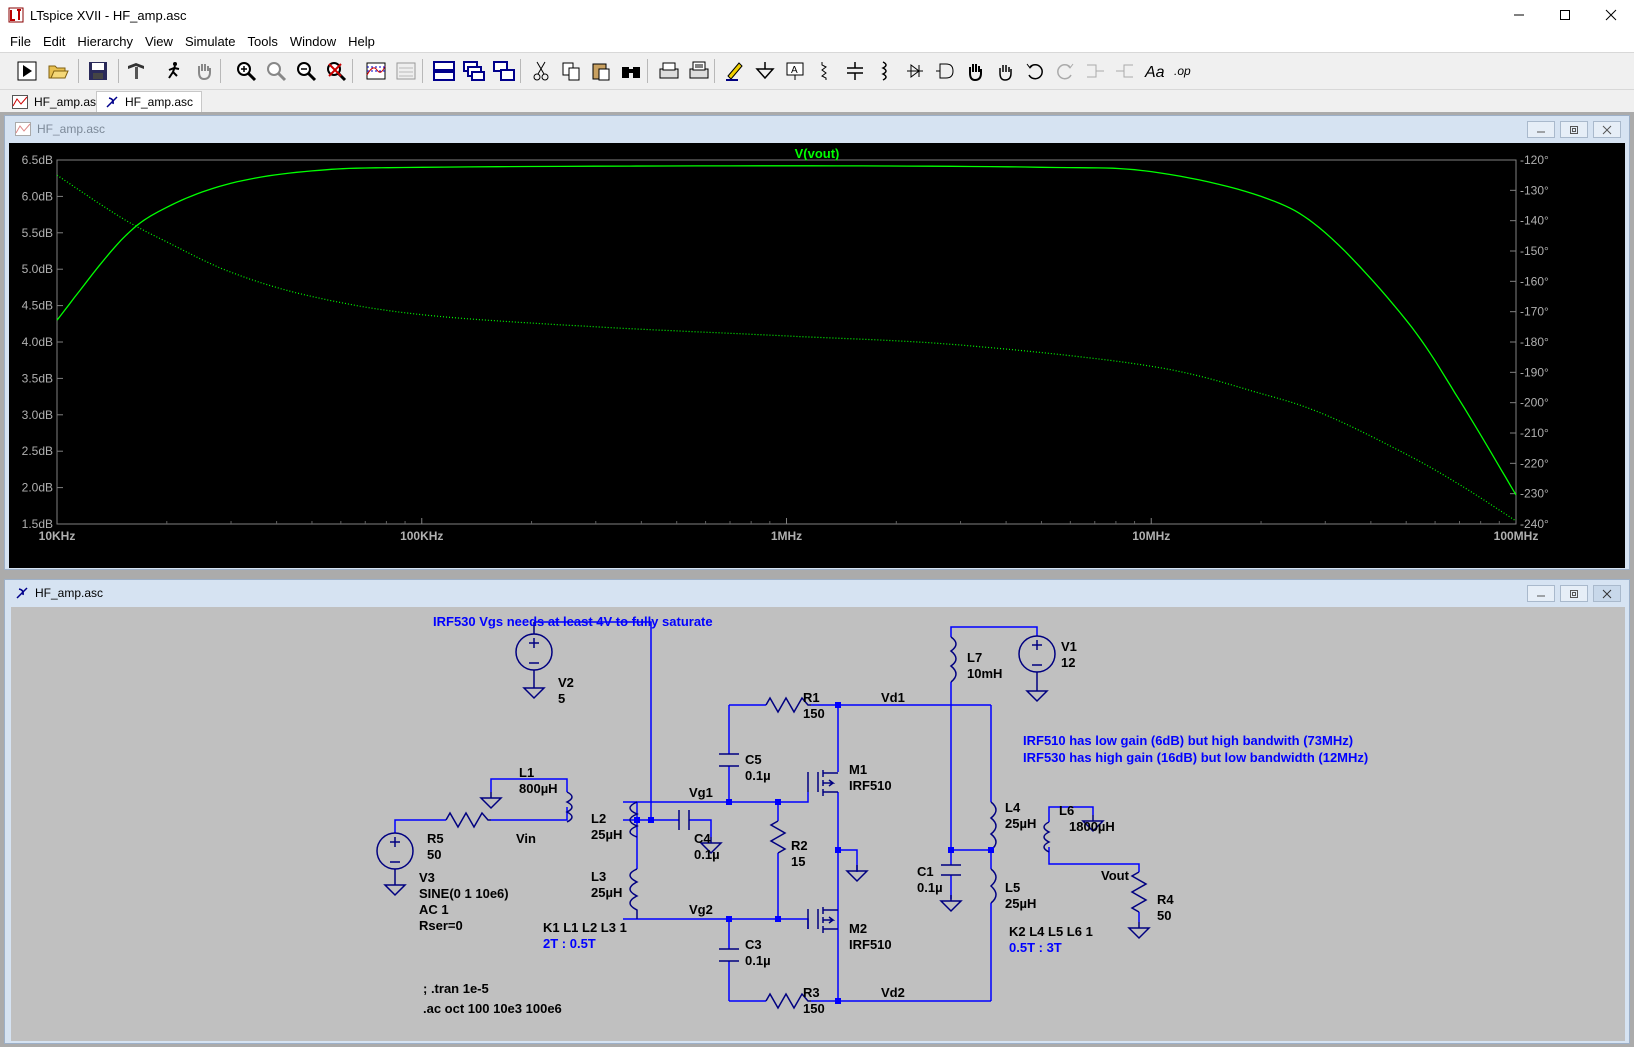 Image resolution: width=1634 pixels, height=1047 pixels. I want to click on resistor-icon, so click(825, 71).